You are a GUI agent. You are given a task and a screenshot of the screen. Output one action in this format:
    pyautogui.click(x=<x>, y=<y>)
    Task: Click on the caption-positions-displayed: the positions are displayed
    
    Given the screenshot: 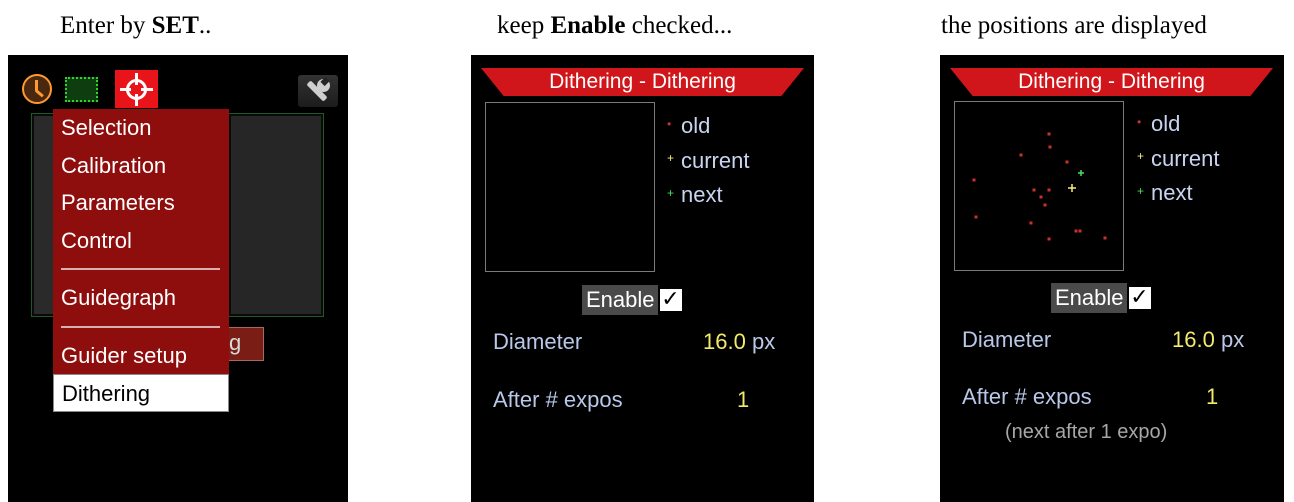 What is the action you would take?
    pyautogui.click(x=1074, y=30)
    